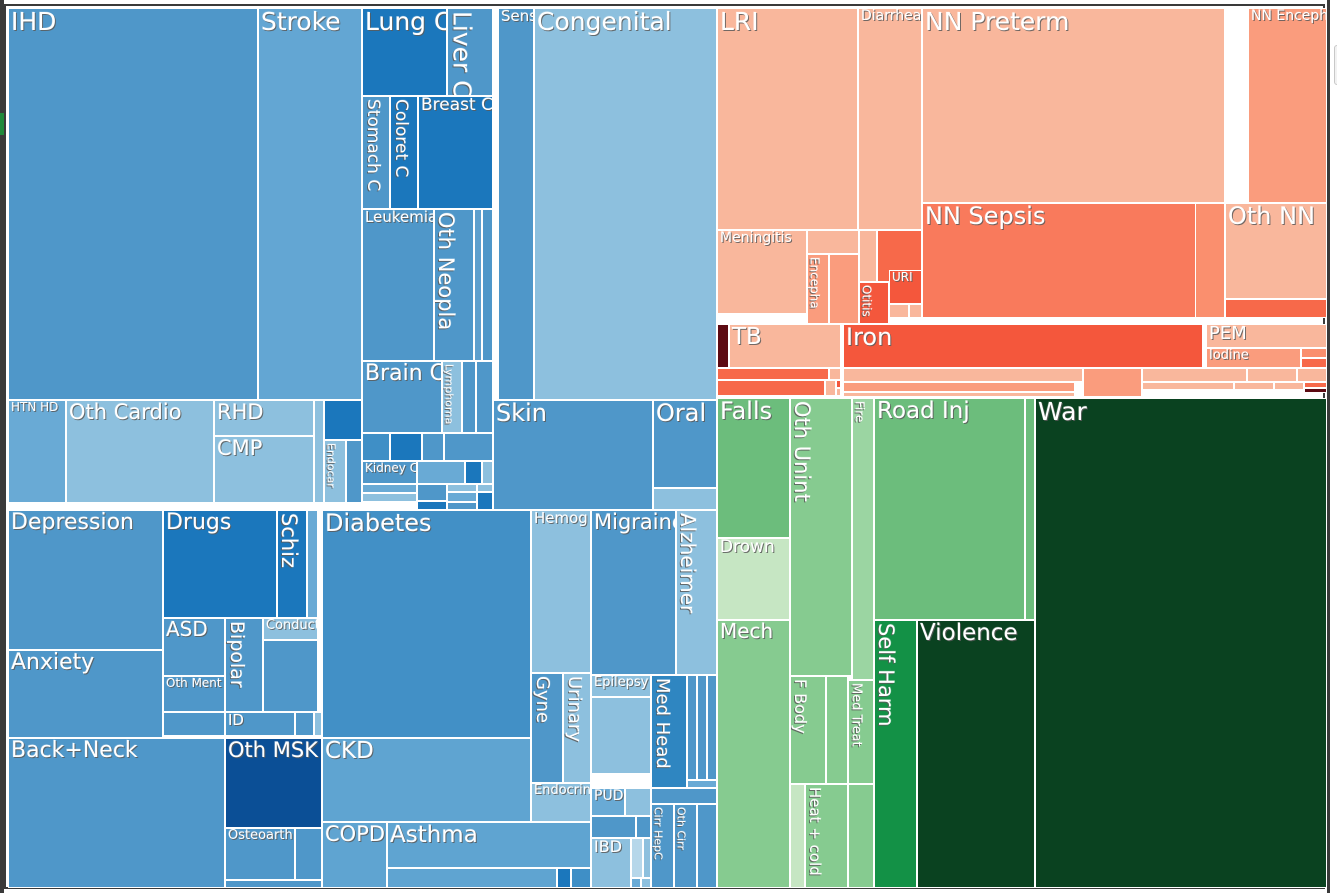  I want to click on treemap-cell-heat-r, so click(861, 836).